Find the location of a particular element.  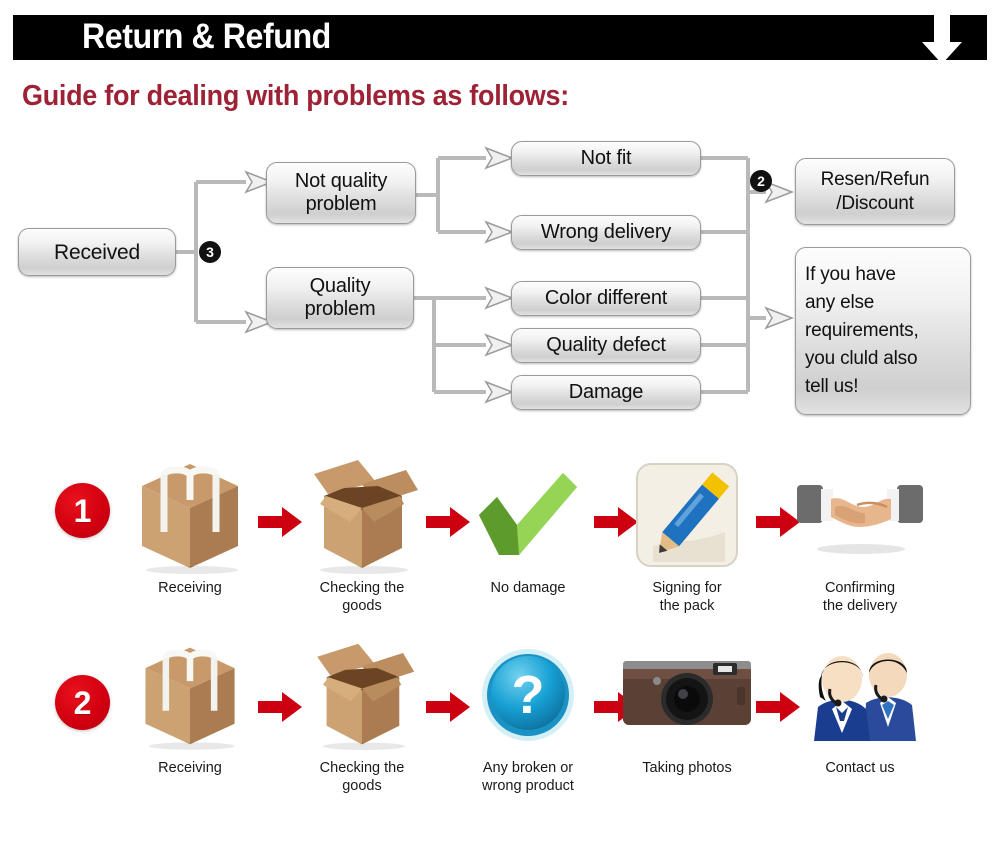

flow-box-color-different-label: Color different is located at coordinates (606, 298).